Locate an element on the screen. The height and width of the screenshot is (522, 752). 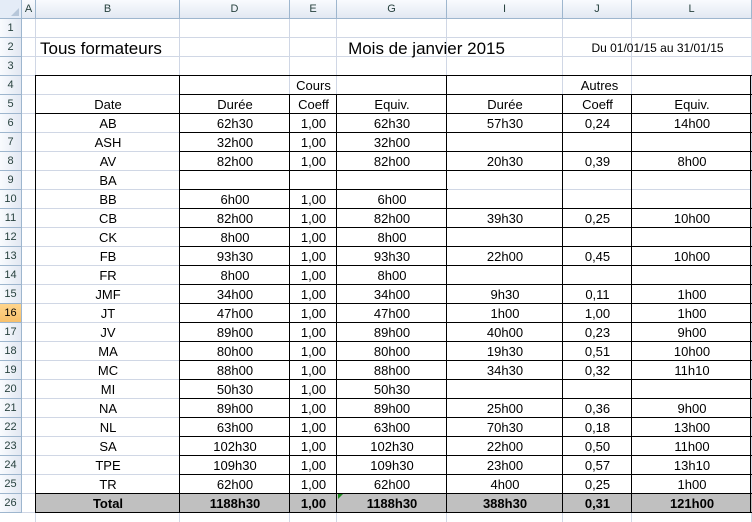
trainer-cell: TR is located at coordinates (108, 484).